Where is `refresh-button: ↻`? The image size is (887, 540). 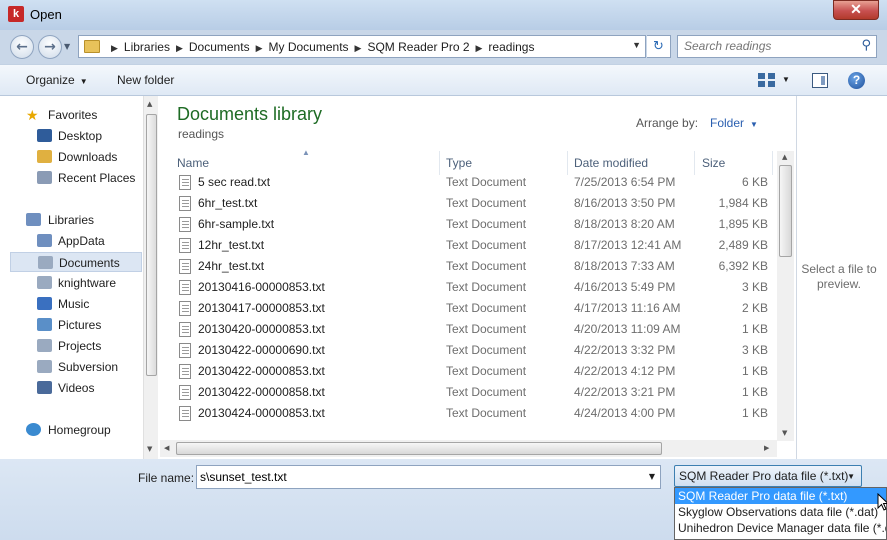
refresh-button: ↻ is located at coordinates (659, 46).